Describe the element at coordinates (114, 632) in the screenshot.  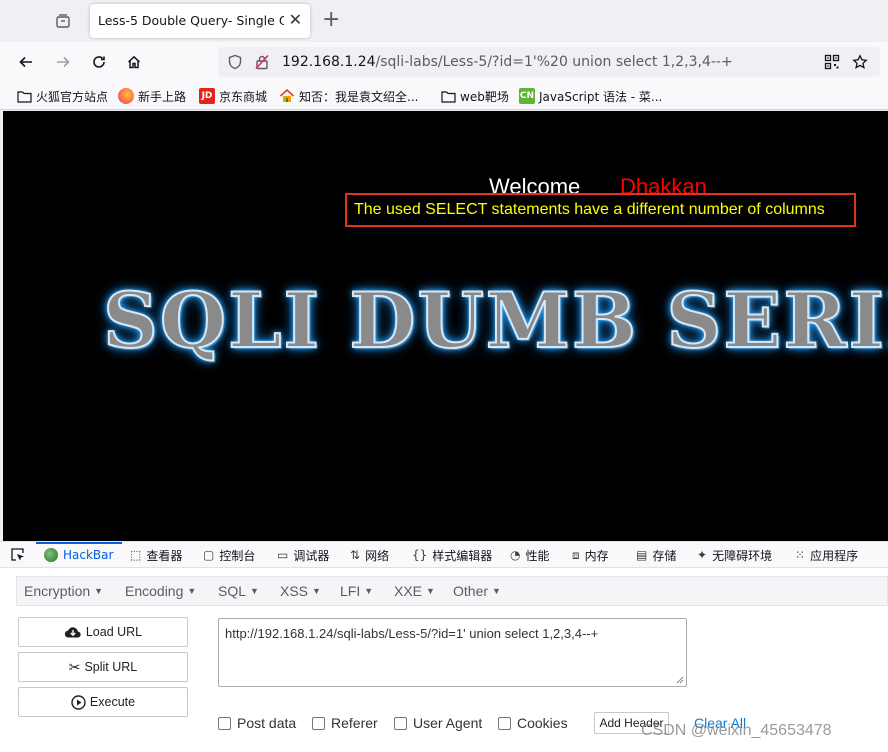
I see `load-url-label: Load URL` at that location.